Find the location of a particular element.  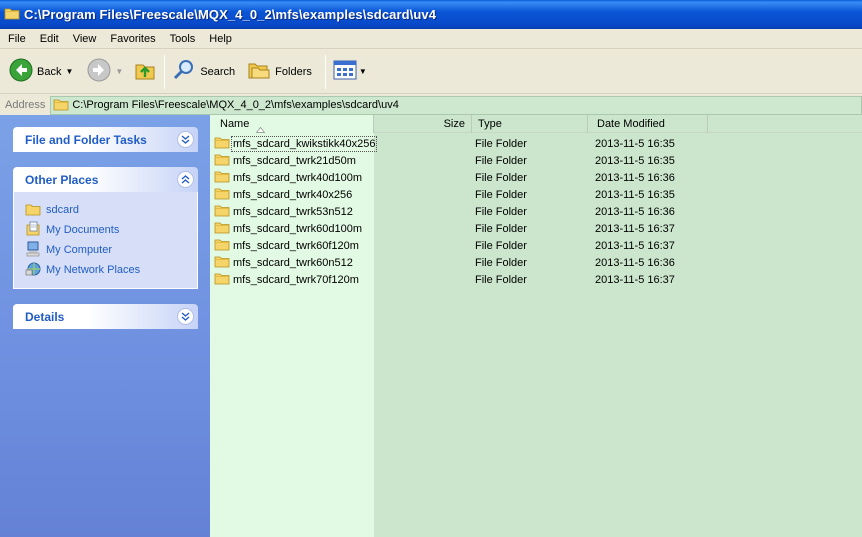

column-name-label: Name is located at coordinates (235, 124).